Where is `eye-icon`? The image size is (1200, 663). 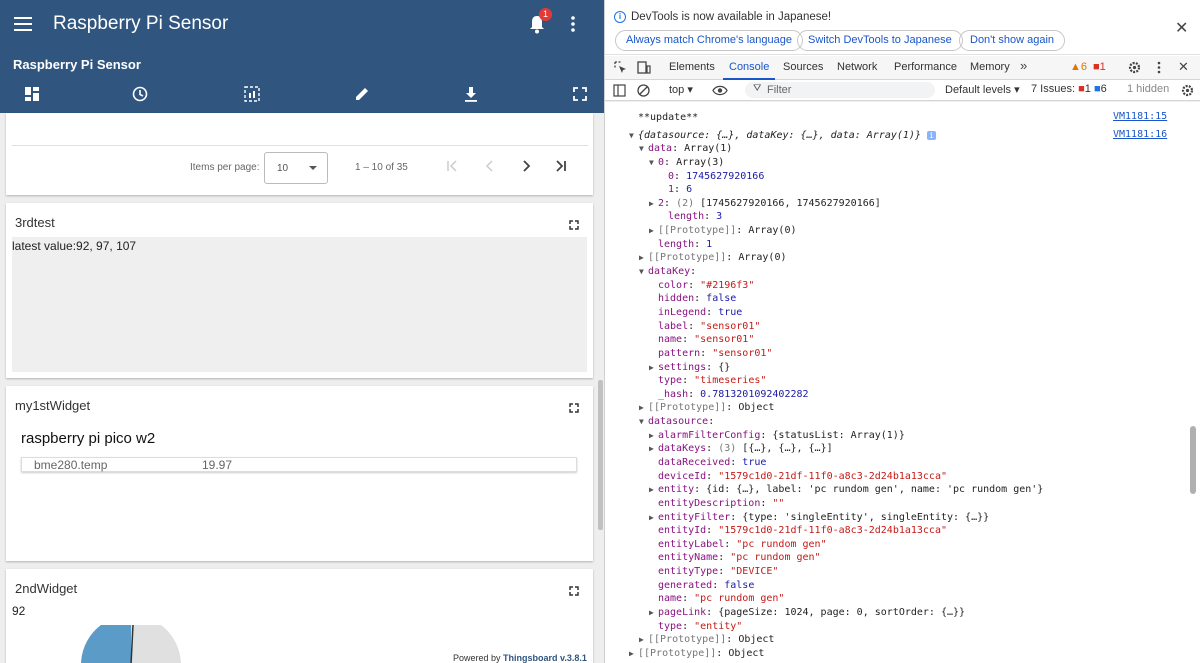
eye-icon is located at coordinates (720, 90).